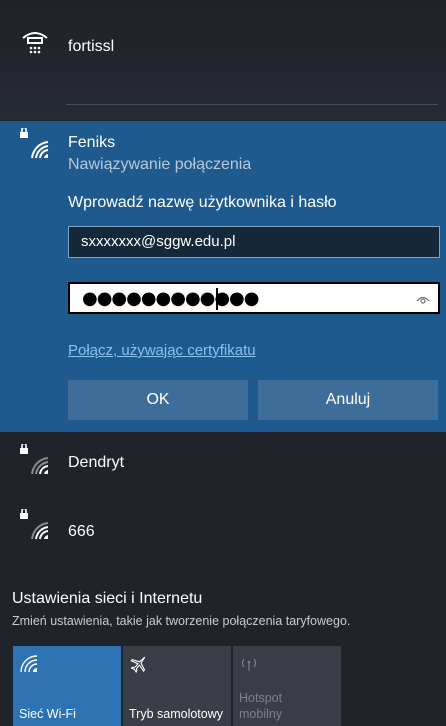 The image size is (446, 726). I want to click on tile-label: Tryb samolotowy, so click(176, 714).